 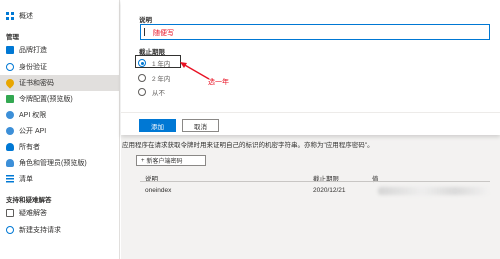 I want to click on annotation-text: 选一年, so click(x=218, y=82).